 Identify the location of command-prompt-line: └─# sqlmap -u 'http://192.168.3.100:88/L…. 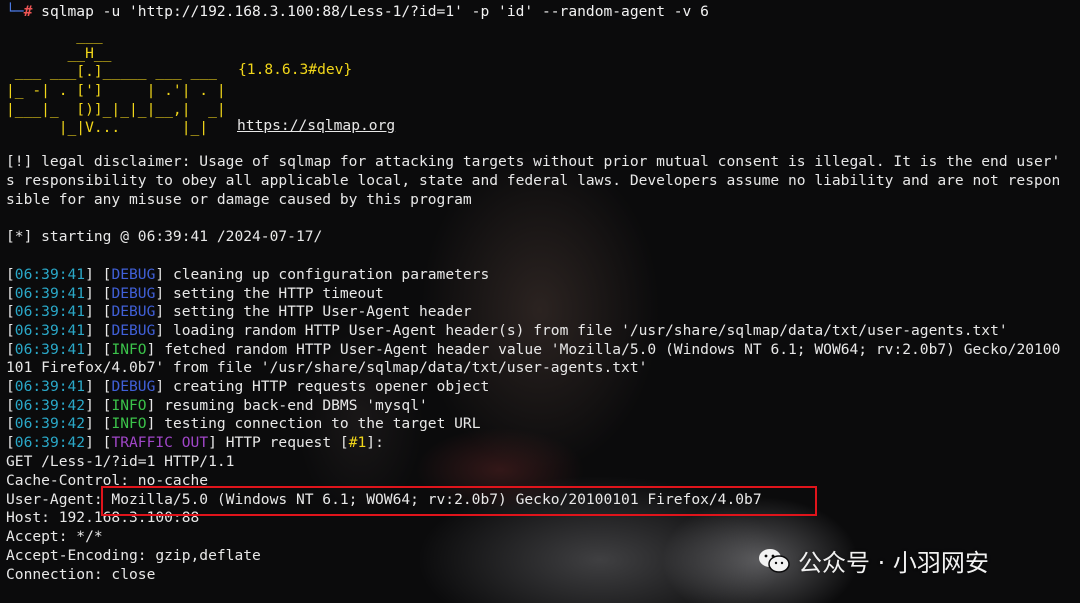
(357, 12).